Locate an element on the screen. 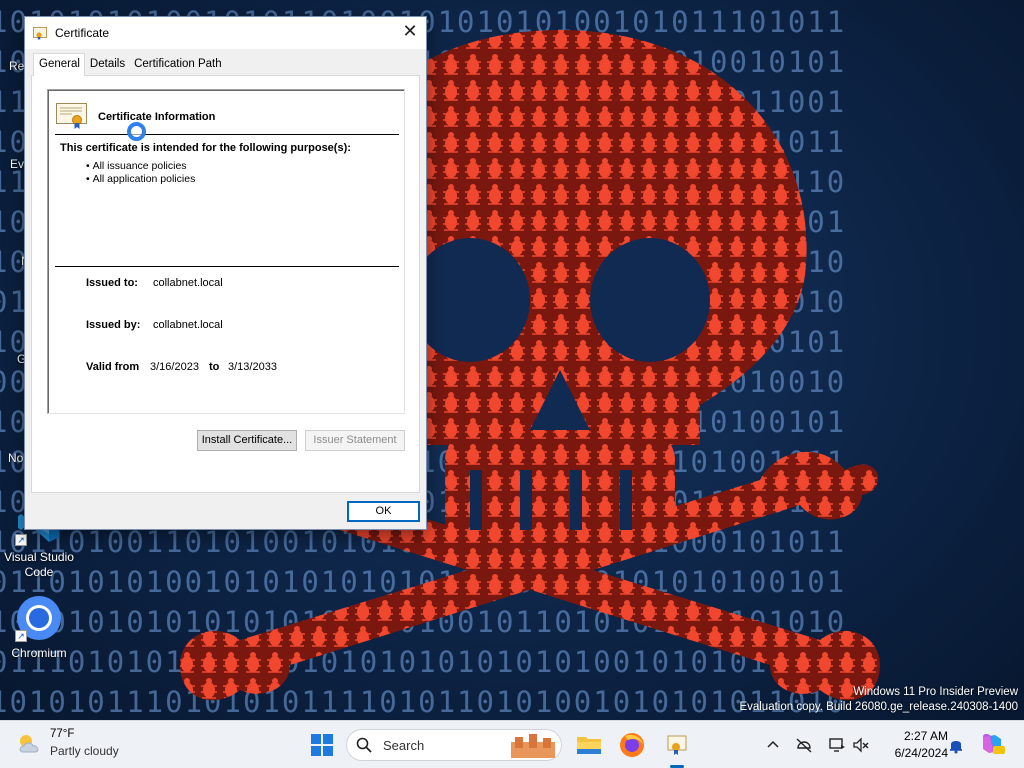 This screenshot has height=768, width=1024. purpose-item: All issuance policies is located at coordinates (140, 166).